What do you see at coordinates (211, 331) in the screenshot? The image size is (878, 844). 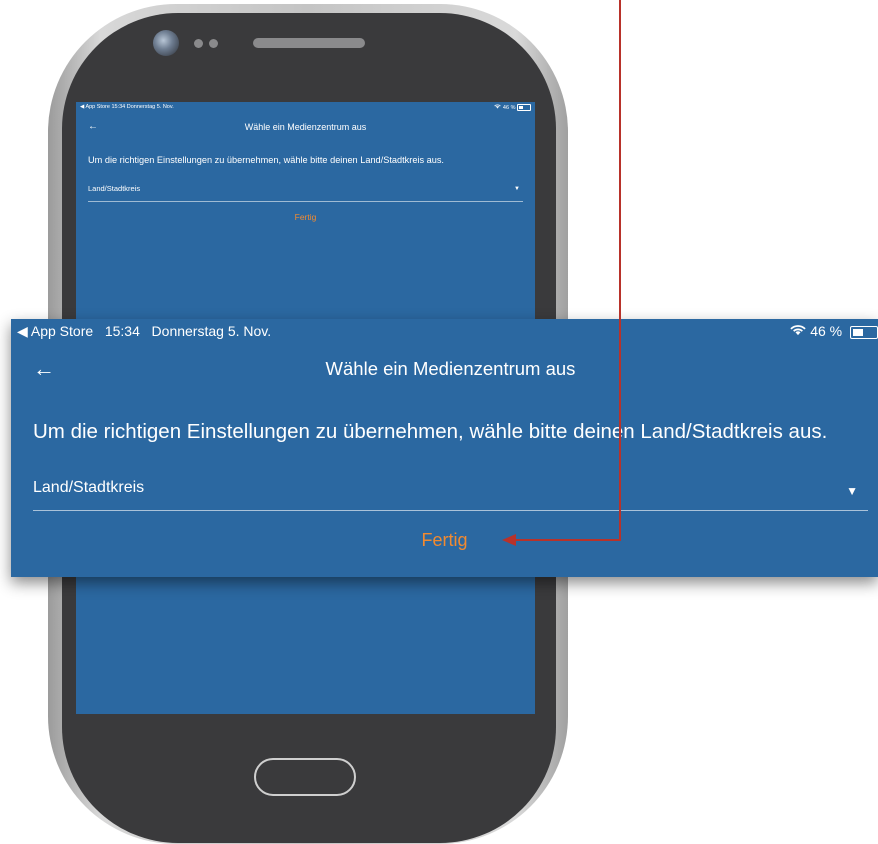 I see `zoom-status-date: Donnerstag 5. Nov.` at bounding box center [211, 331].